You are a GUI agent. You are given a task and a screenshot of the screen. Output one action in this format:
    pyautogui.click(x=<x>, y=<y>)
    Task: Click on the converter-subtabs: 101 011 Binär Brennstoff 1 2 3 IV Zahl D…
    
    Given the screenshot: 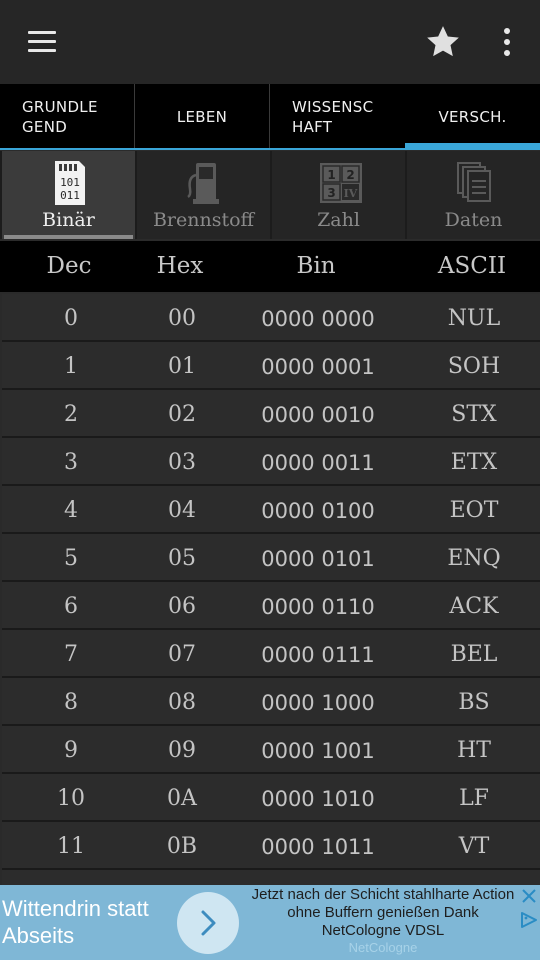 What is the action you would take?
    pyautogui.click(x=270, y=195)
    